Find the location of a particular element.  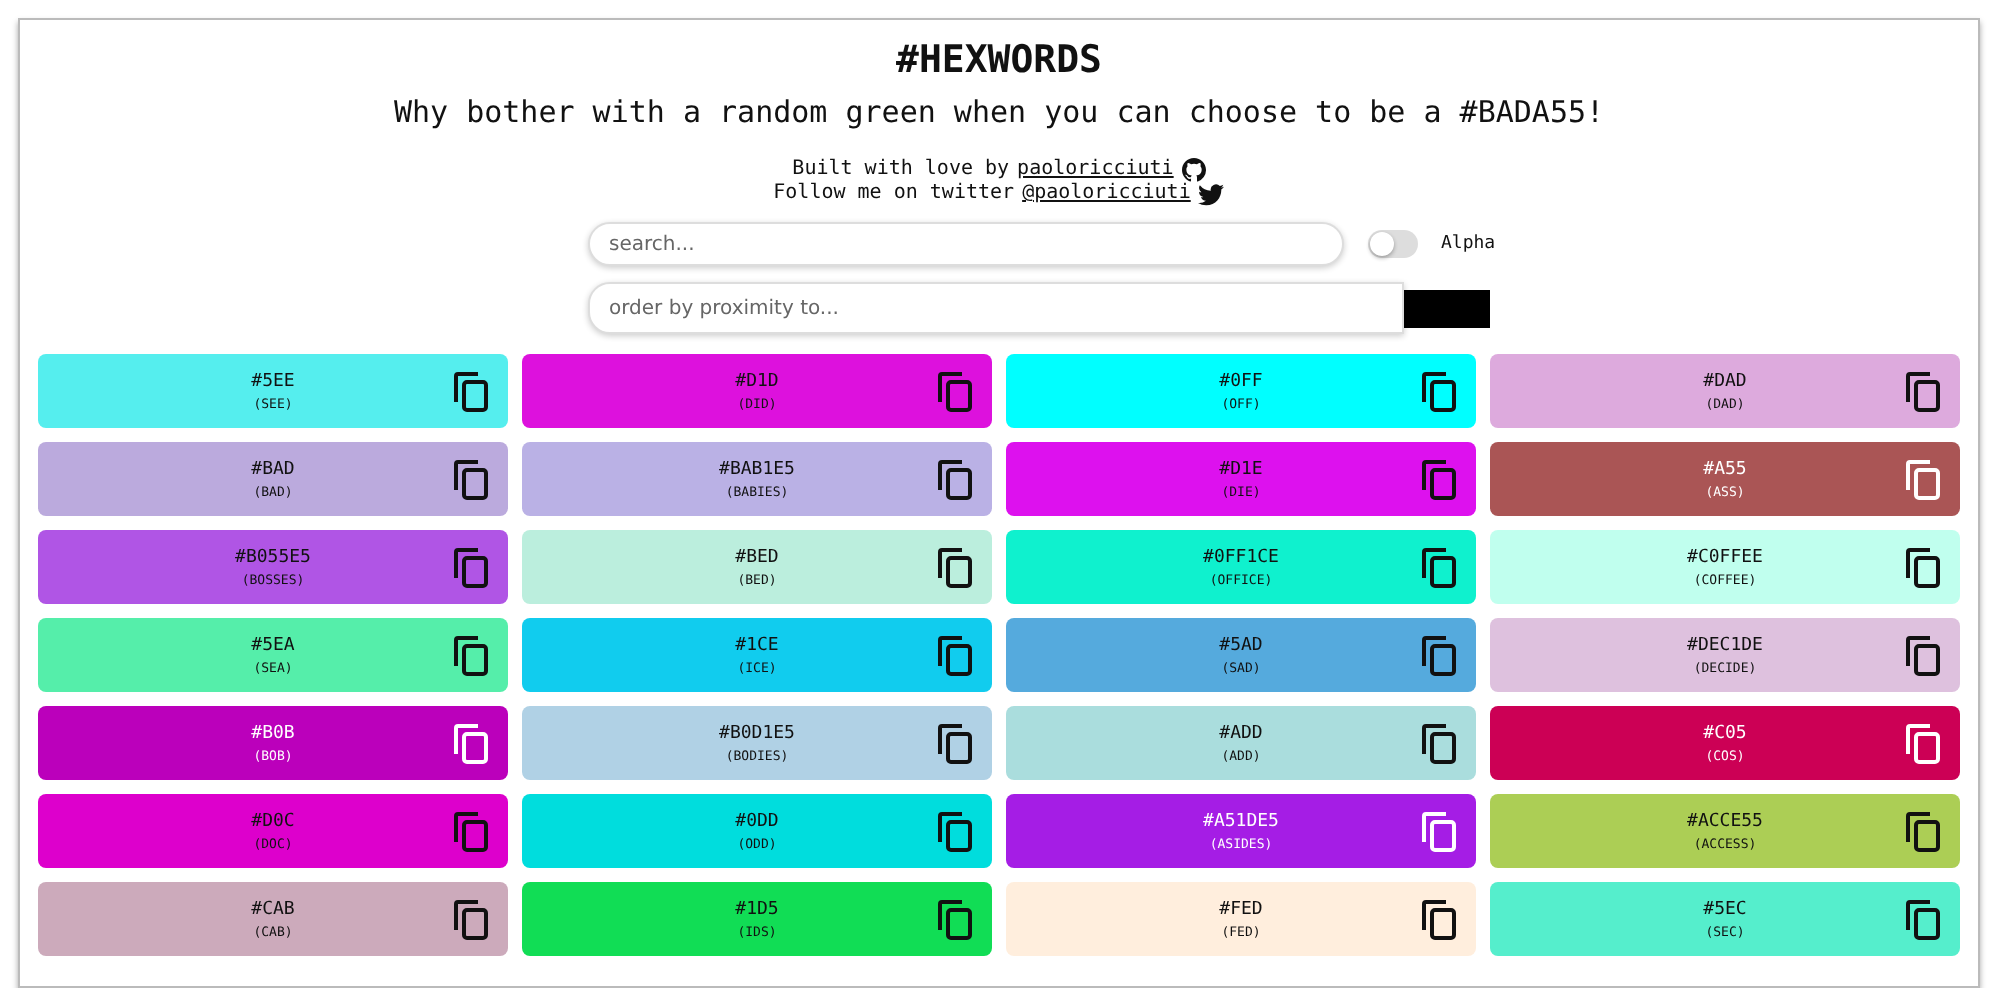

bird-icon is located at coordinates (1211, 194).